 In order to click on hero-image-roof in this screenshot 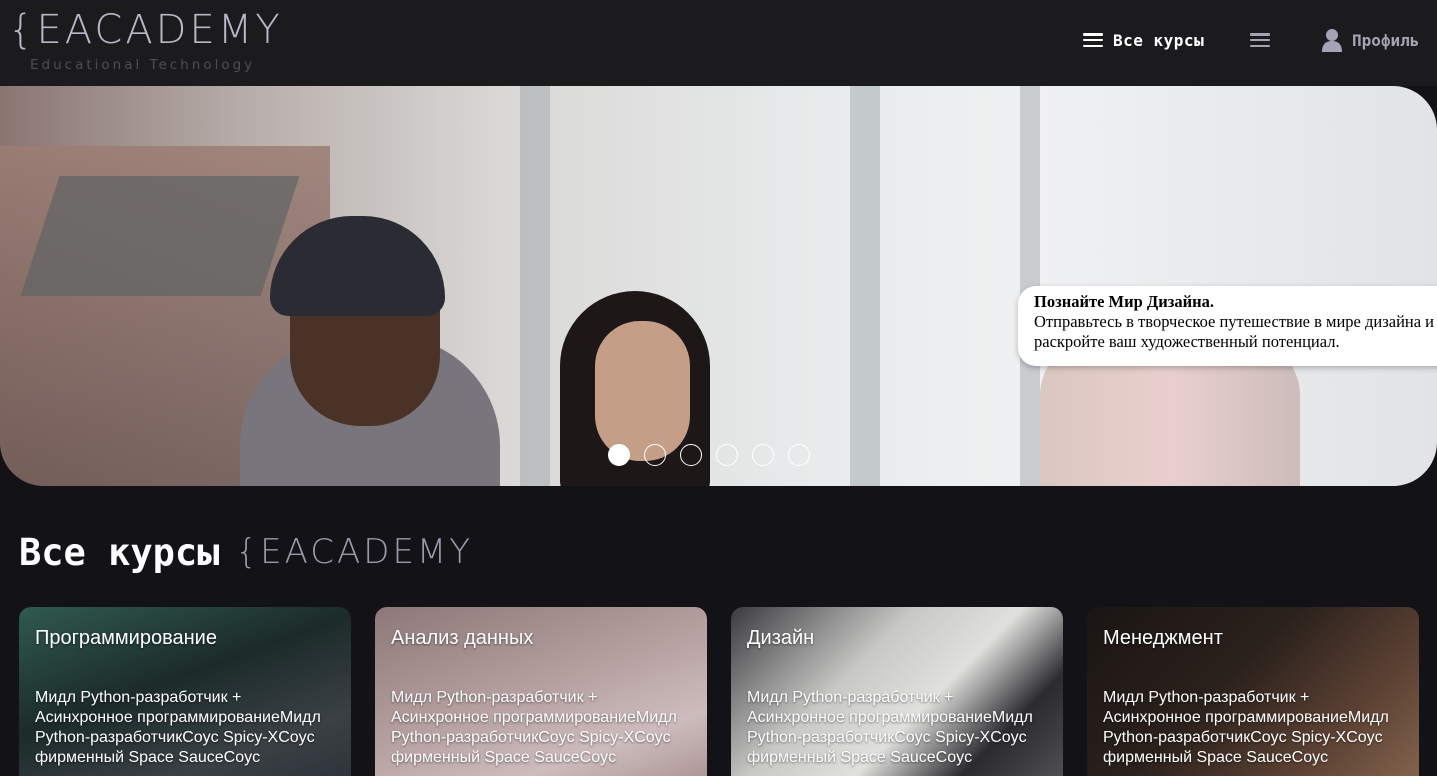, I will do `click(160, 236)`.